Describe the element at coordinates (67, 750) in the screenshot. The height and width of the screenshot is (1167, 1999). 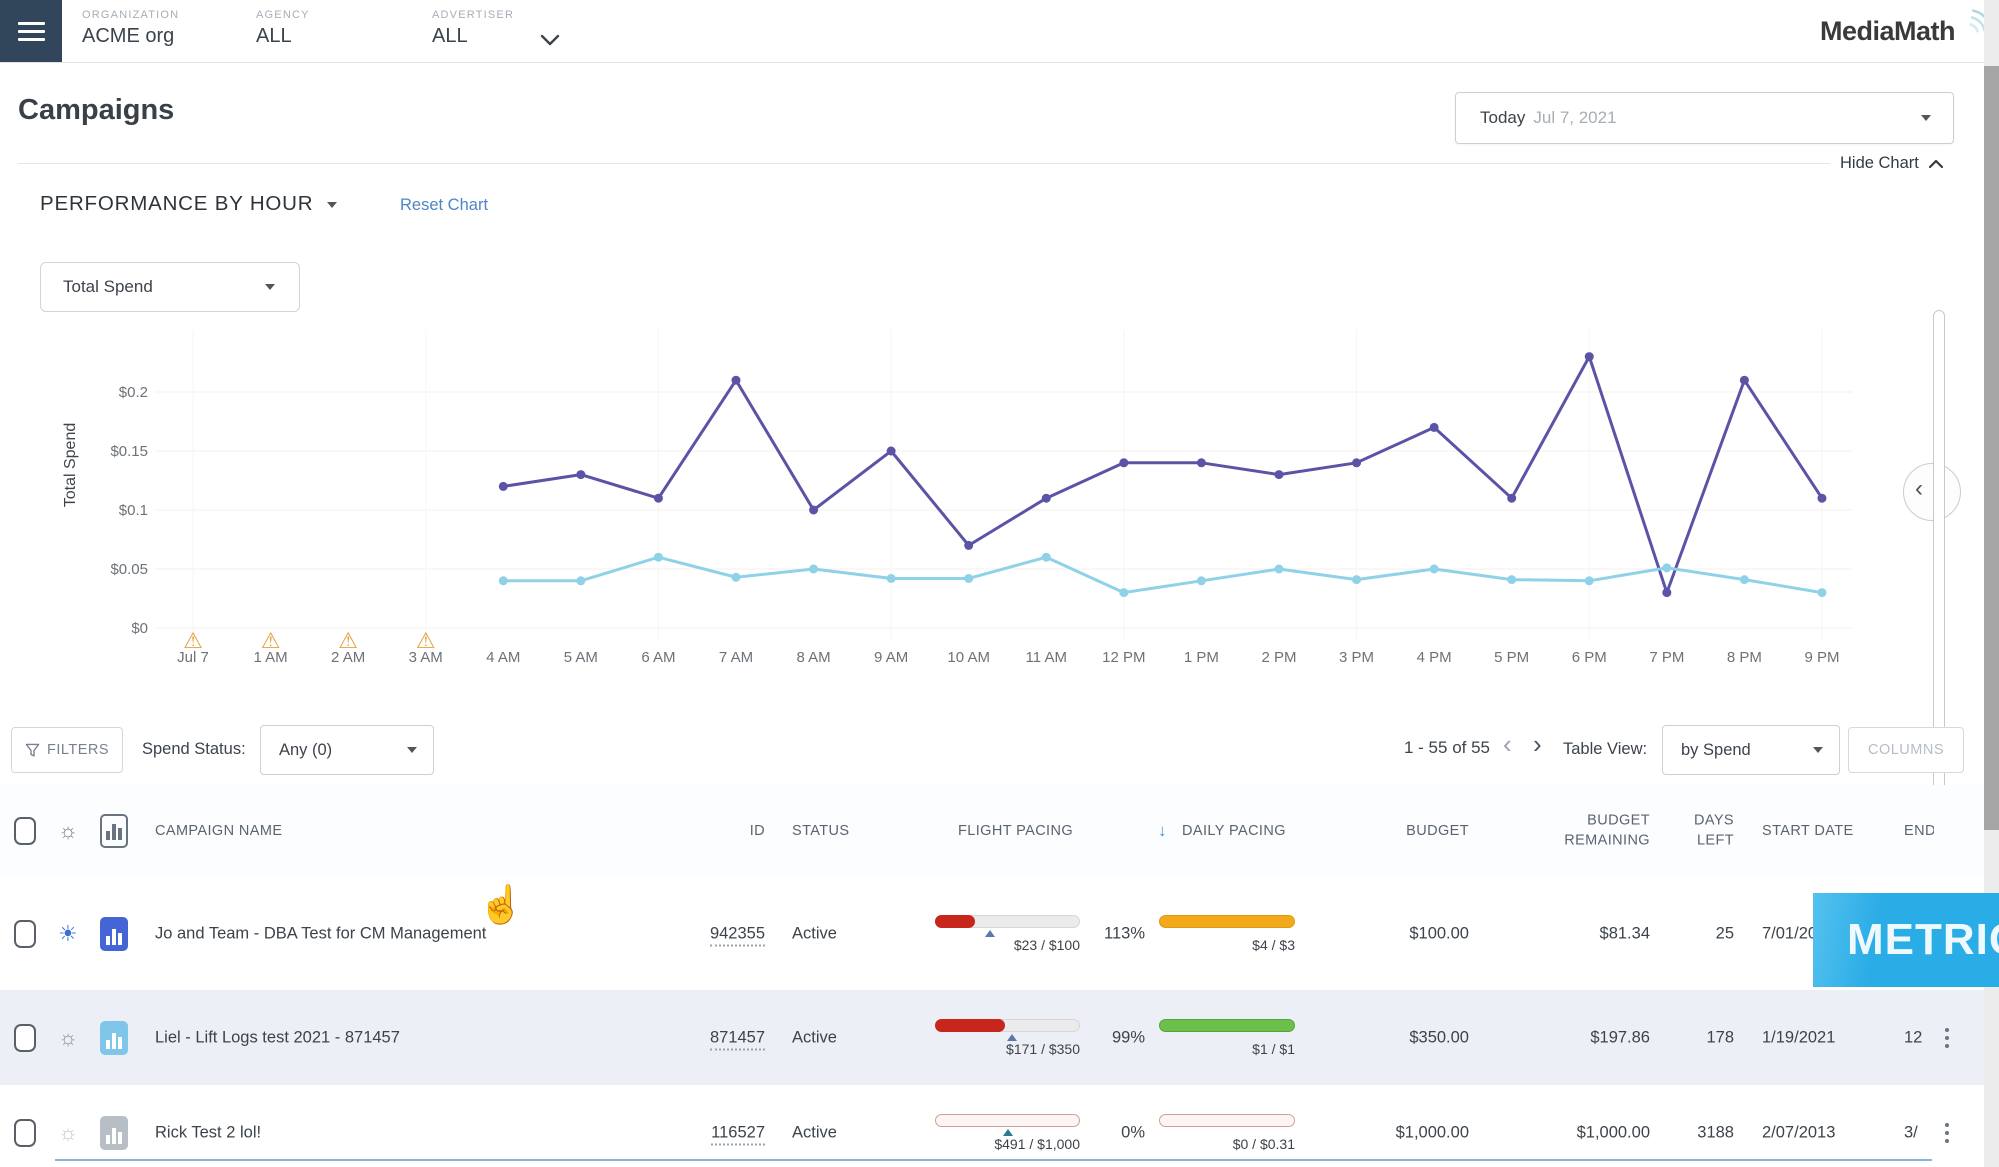
I see `filters-button: FILTERS` at that location.